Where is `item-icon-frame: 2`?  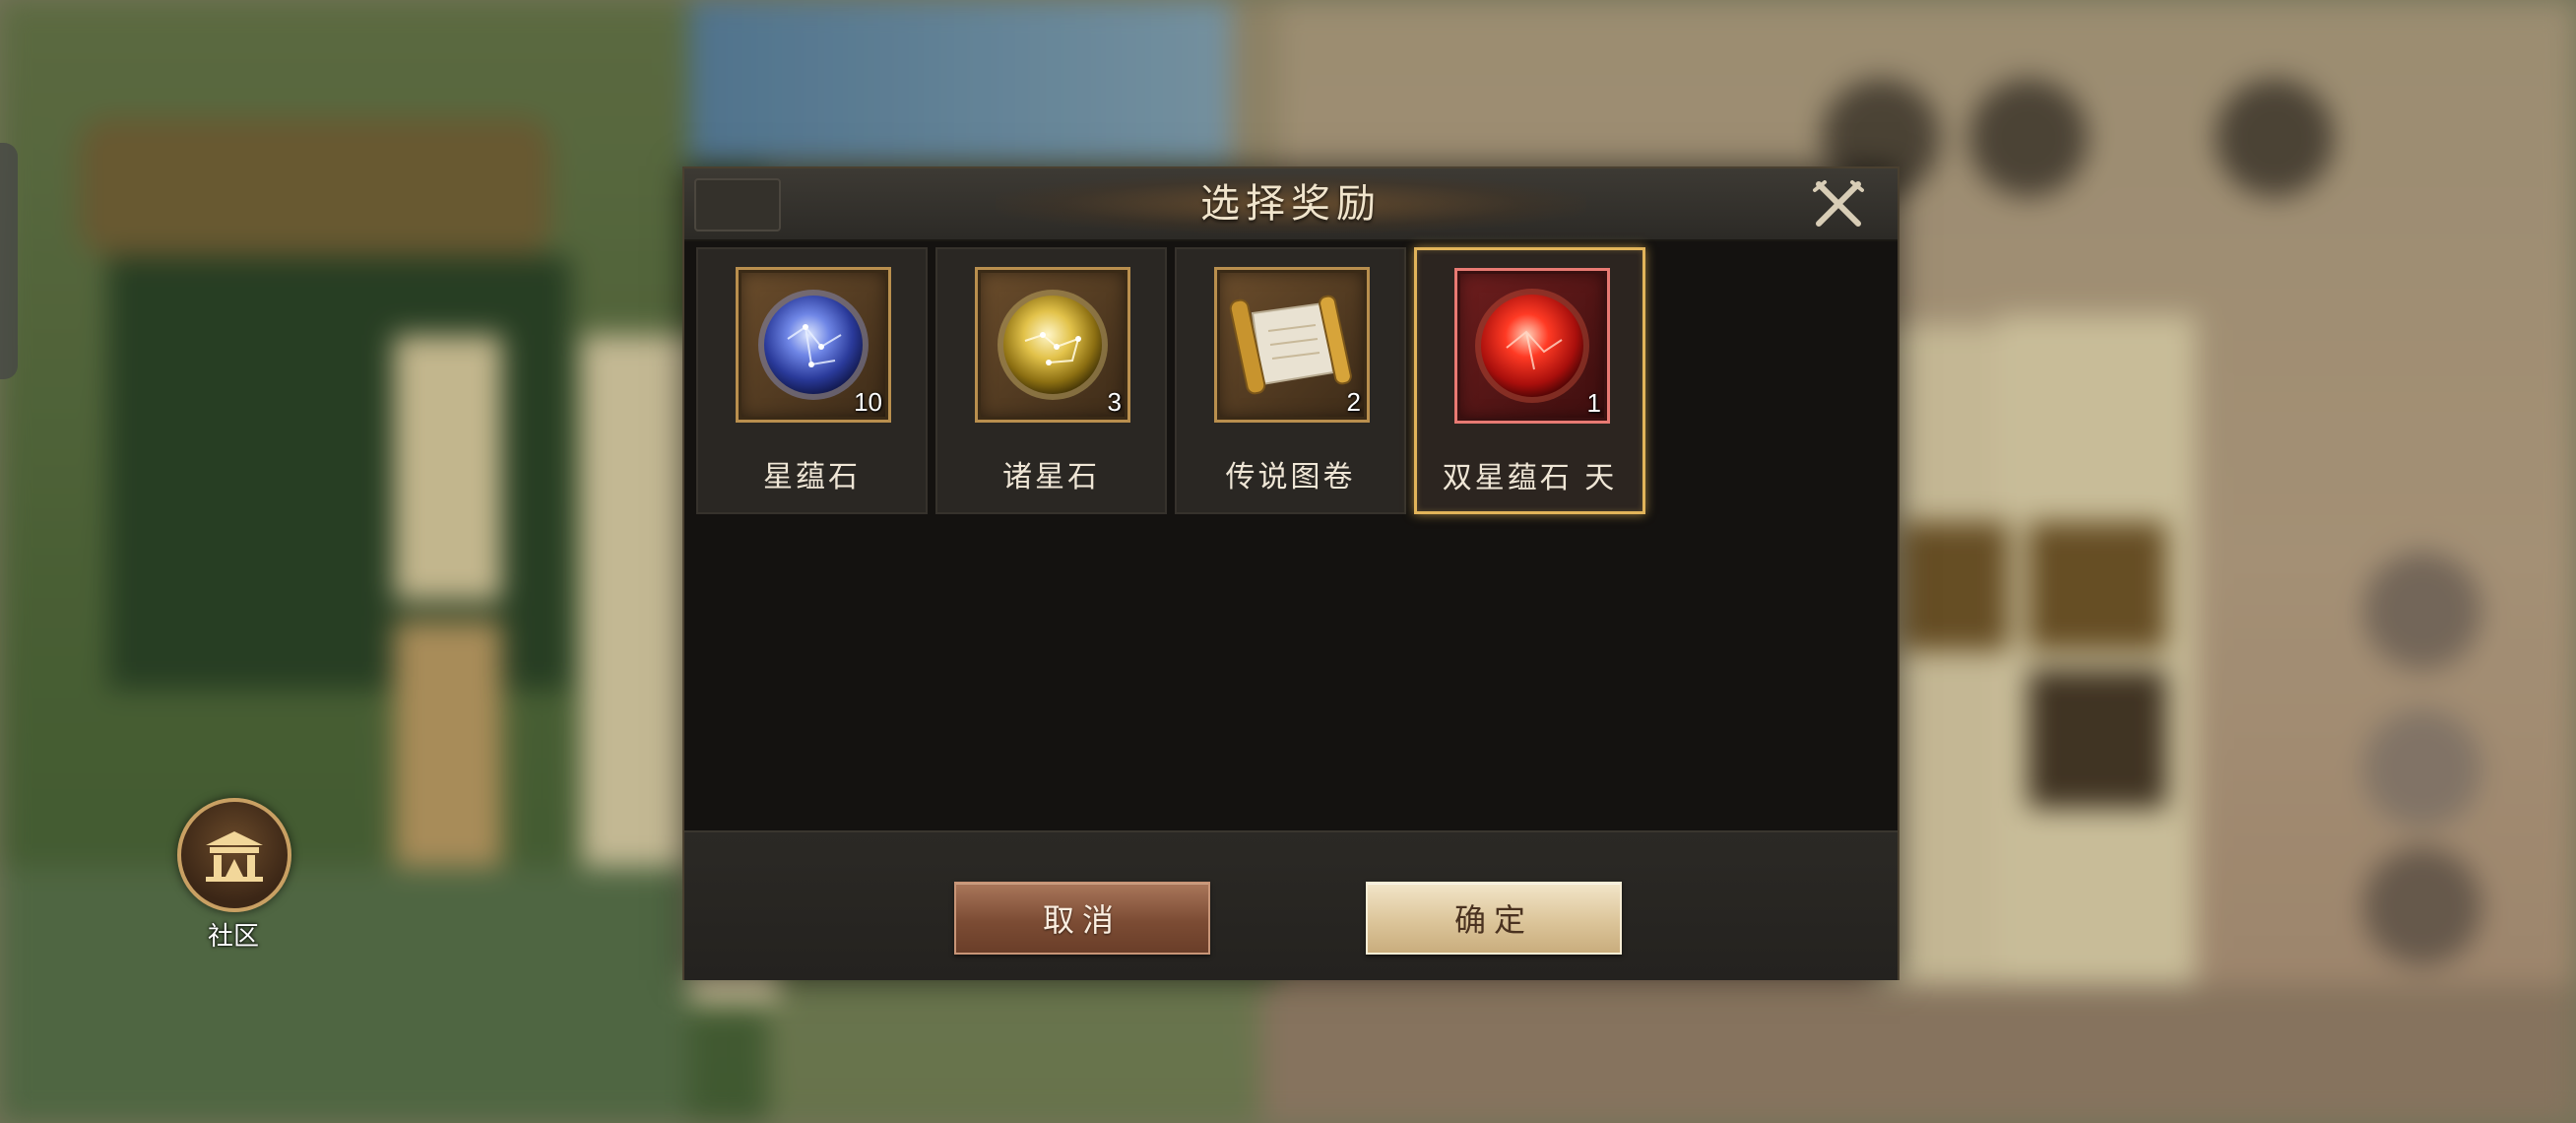 item-icon-frame: 2 is located at coordinates (1292, 345).